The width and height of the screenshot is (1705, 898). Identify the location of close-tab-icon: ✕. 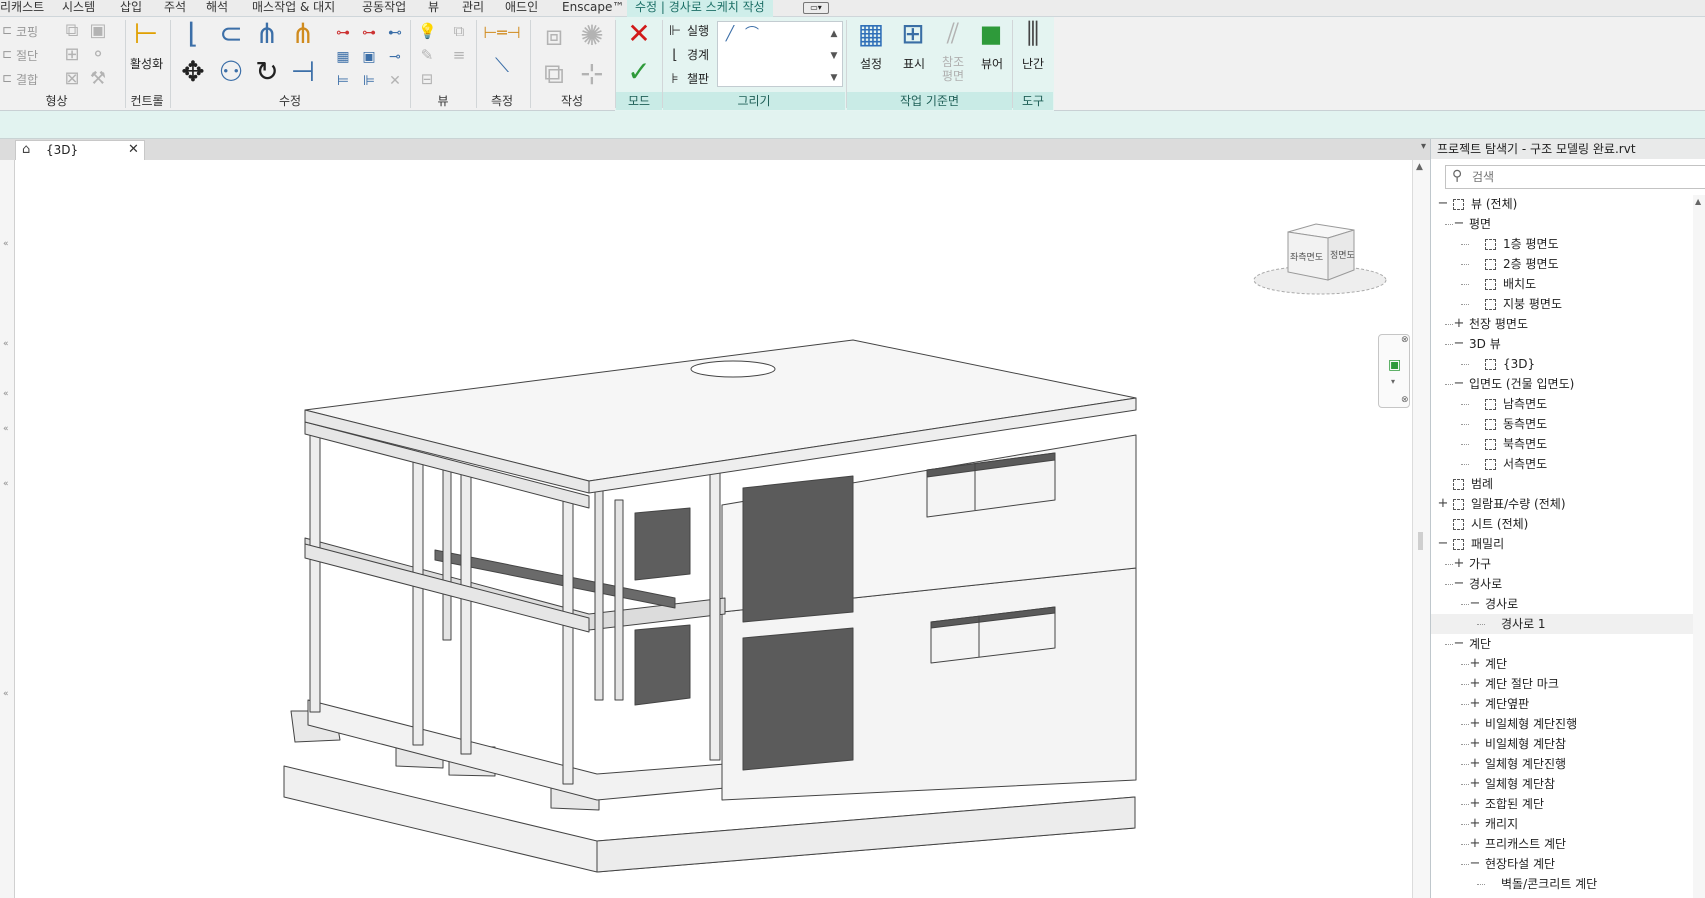
(133, 149).